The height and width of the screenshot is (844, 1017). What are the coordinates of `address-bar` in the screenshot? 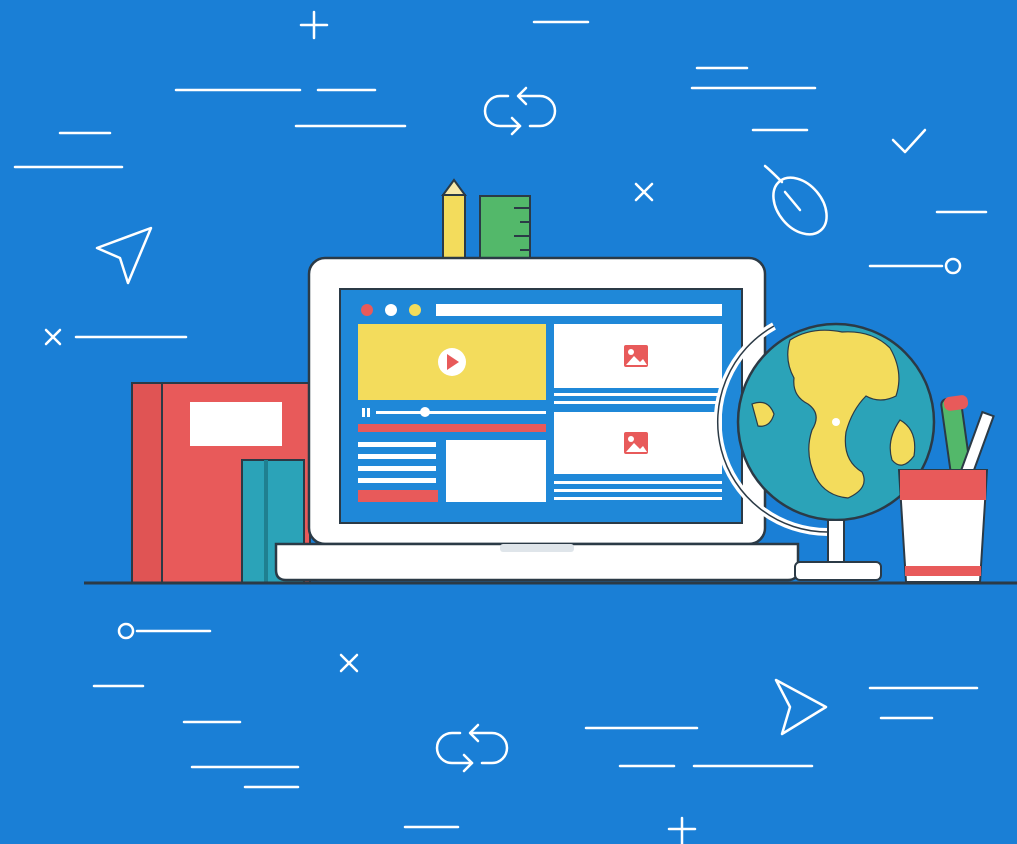 It's located at (579, 310).